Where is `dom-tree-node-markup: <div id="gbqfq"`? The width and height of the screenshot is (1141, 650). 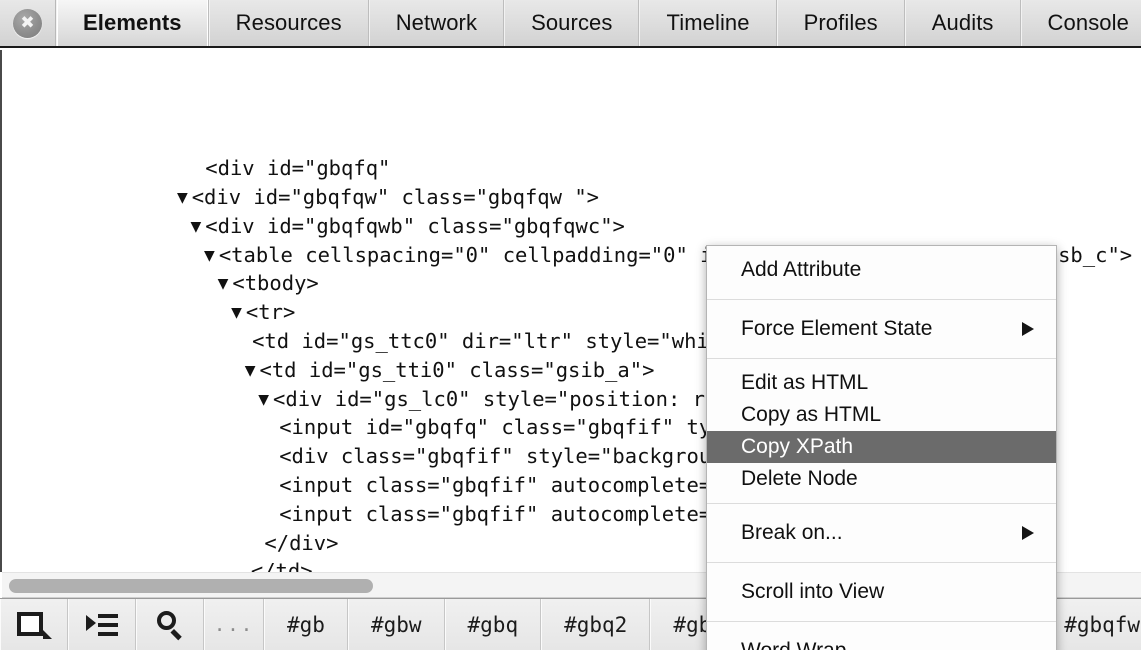
dom-tree-node-markup: <div id="gbqfq" is located at coordinates (298, 168).